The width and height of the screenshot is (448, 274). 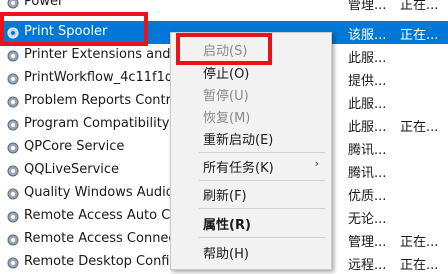 What do you see at coordinates (226, 96) in the screenshot?
I see `menu-item-label: 暂停(U)` at bounding box center [226, 96].